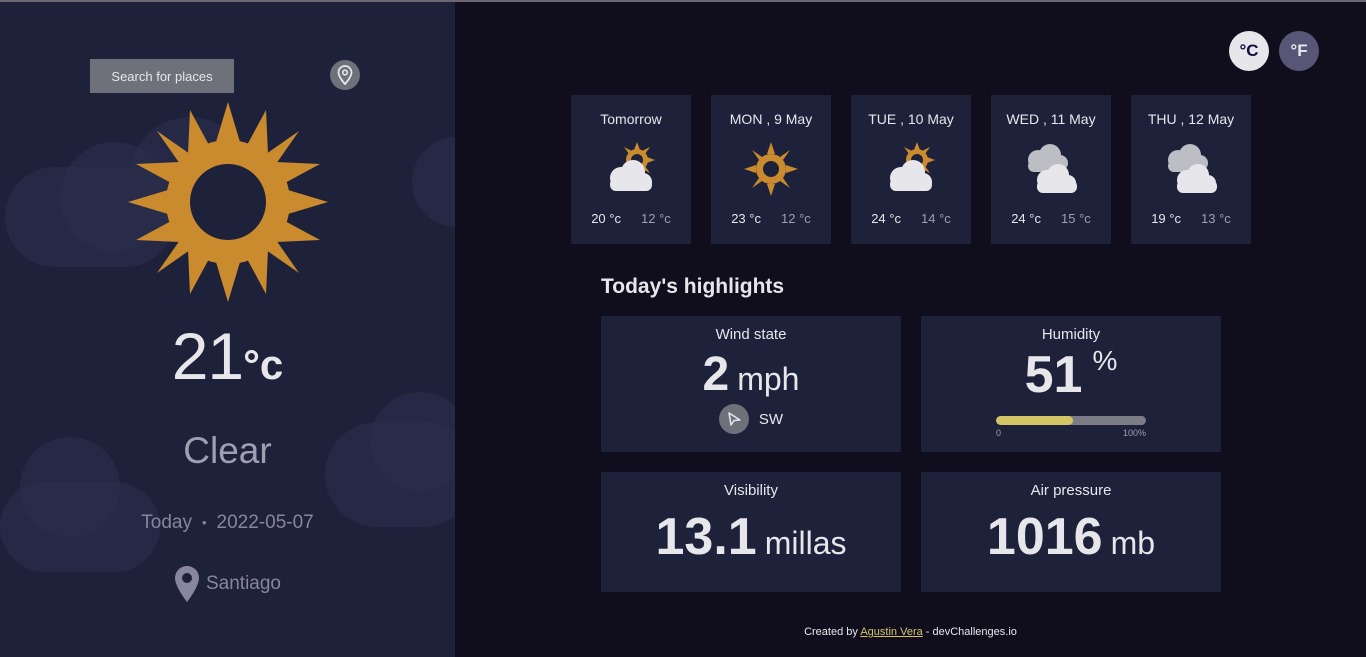 Image resolution: width=1366 pixels, height=657 pixels. I want to click on forecast-card: THU , 12 May 19 °c 13 °c, so click(1191, 169).